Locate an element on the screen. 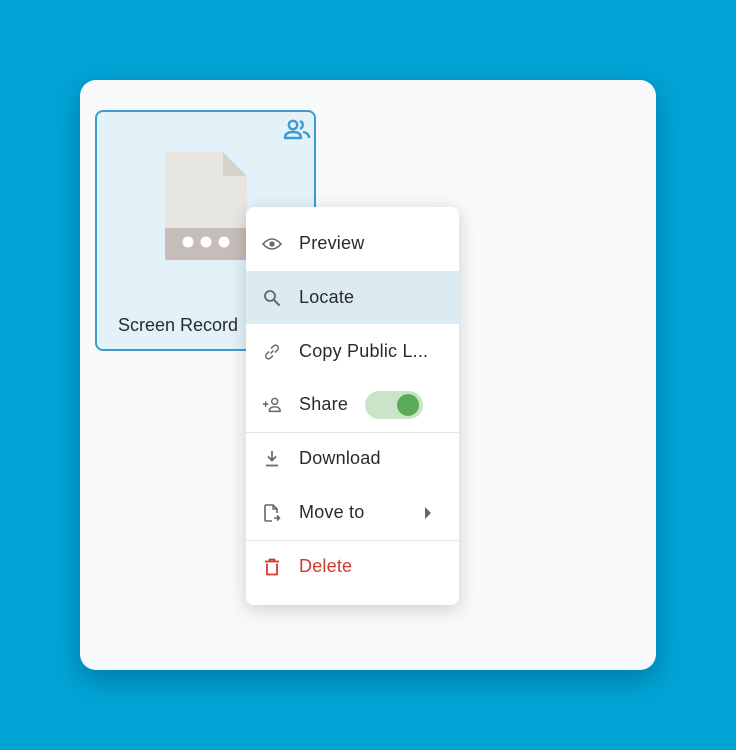 Image resolution: width=736 pixels, height=750 pixels. file-name: Screen Record is located at coordinates (178, 325).